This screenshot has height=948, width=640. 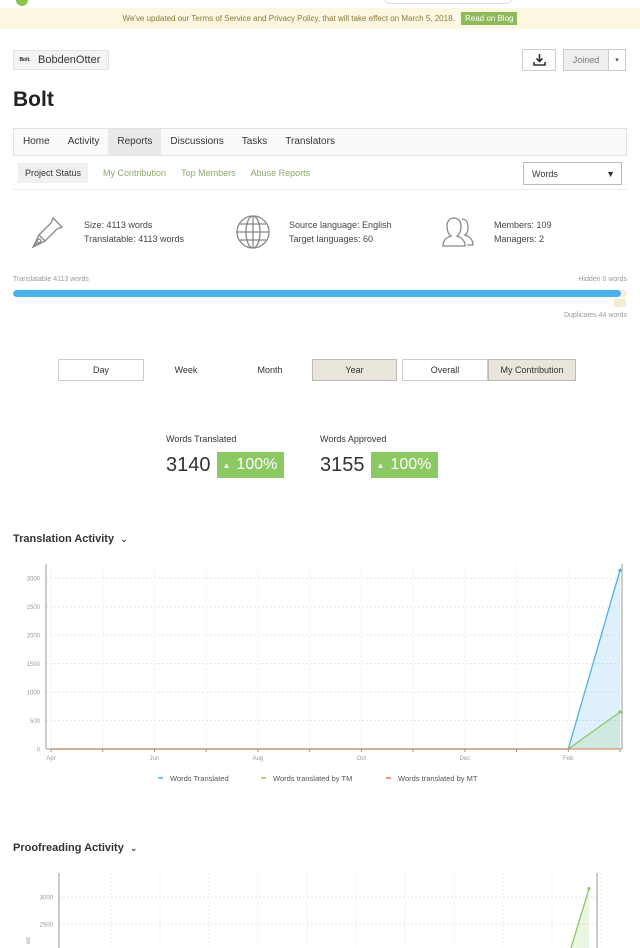 What do you see at coordinates (29, 940) in the screenshot?
I see `y-axis-label-partial: ed` at bounding box center [29, 940].